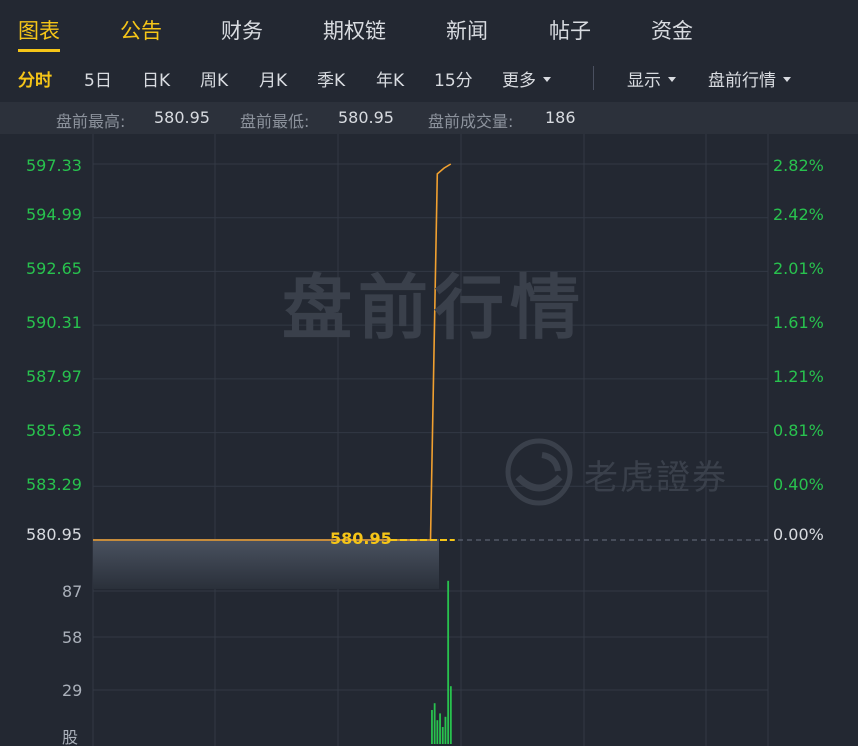 The height and width of the screenshot is (746, 858). What do you see at coordinates (39, 50) in the screenshot?
I see `active-tab-indicator` at bounding box center [39, 50].